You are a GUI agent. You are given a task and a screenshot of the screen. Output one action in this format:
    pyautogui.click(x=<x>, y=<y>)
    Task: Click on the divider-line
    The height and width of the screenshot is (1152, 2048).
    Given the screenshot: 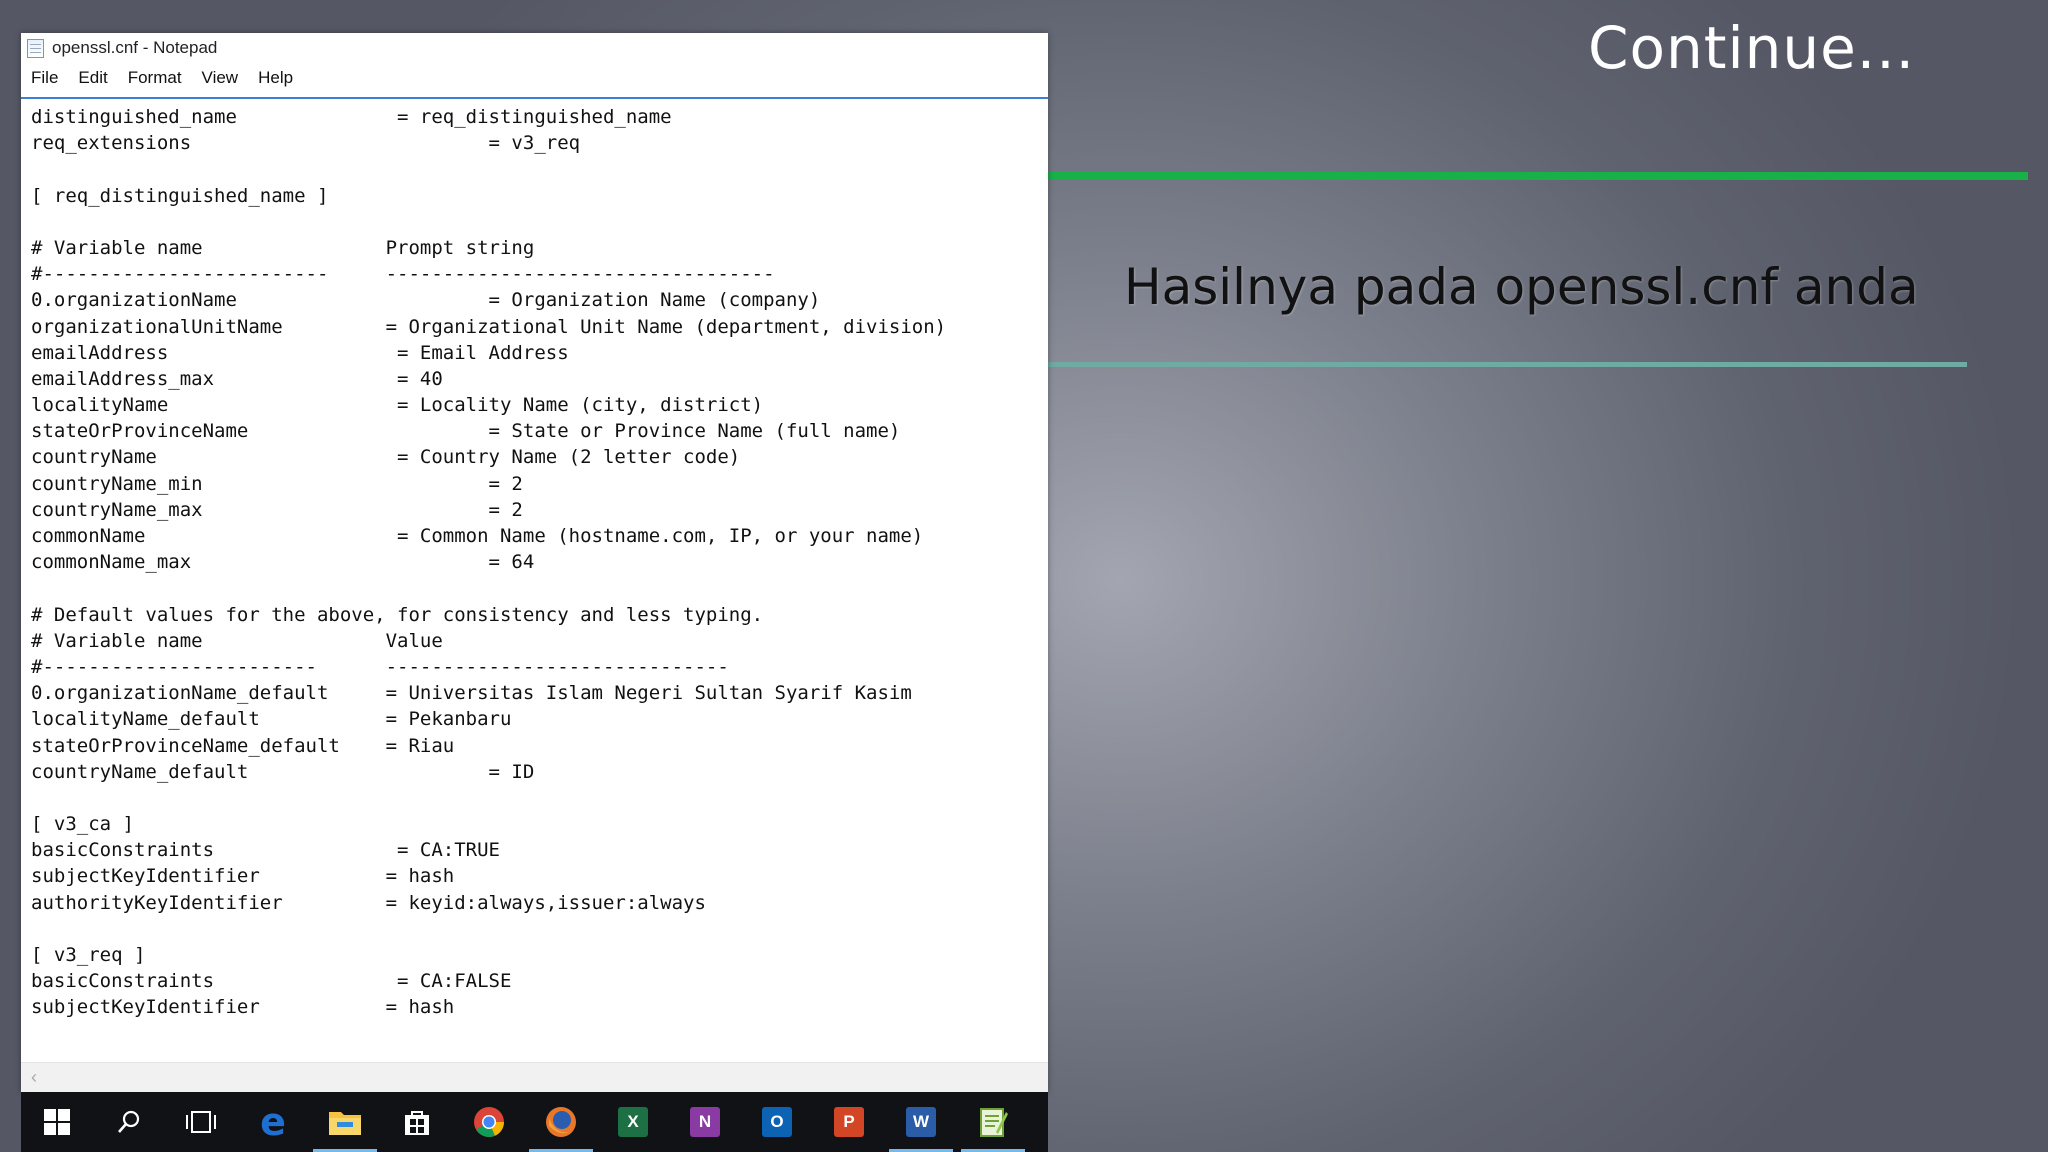 What is the action you would take?
    pyautogui.click(x=1507, y=364)
    